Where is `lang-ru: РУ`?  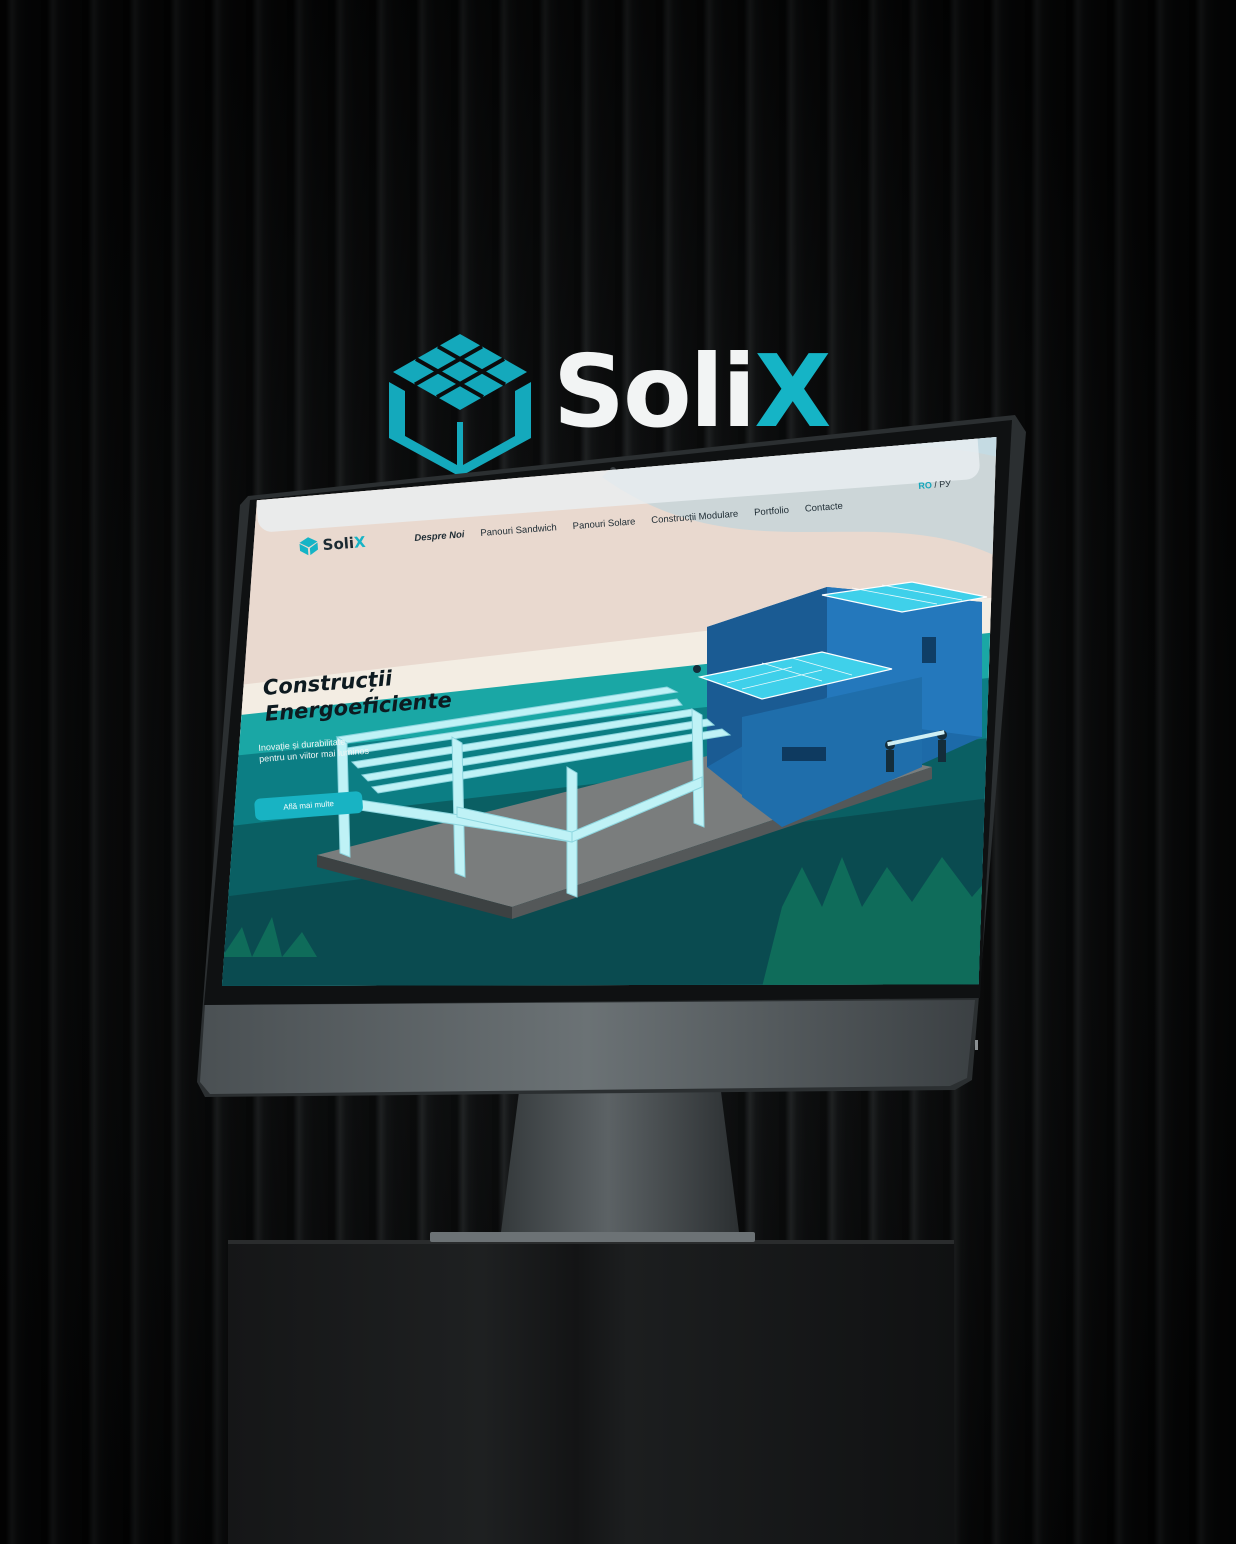 lang-ru: РУ is located at coordinates (945, 484).